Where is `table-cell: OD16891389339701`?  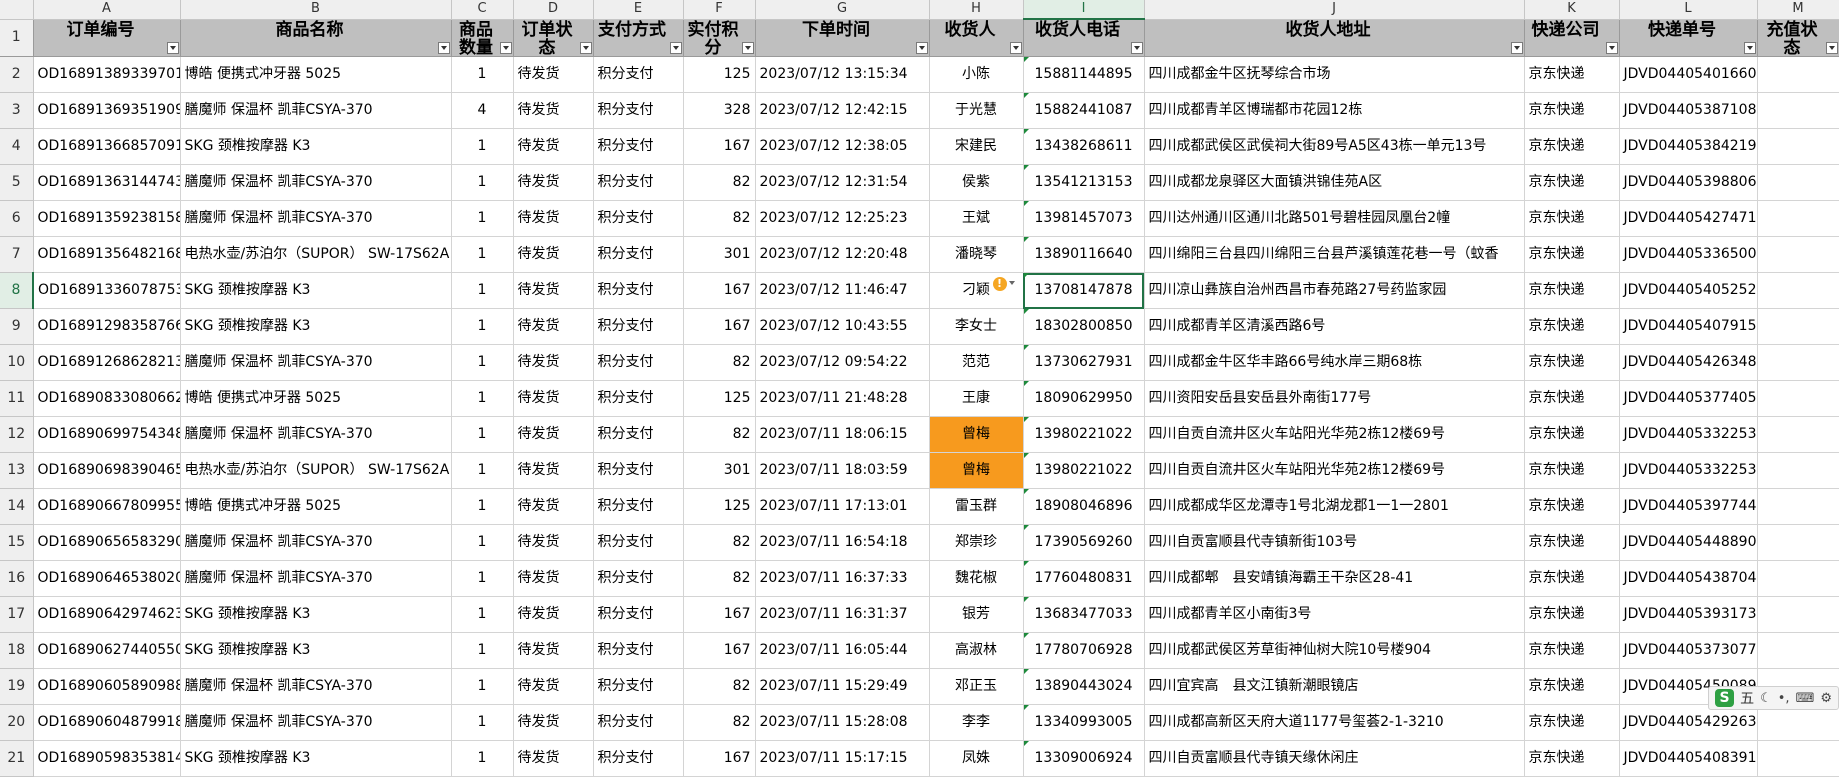 table-cell: OD16891389339701 is located at coordinates (107, 74).